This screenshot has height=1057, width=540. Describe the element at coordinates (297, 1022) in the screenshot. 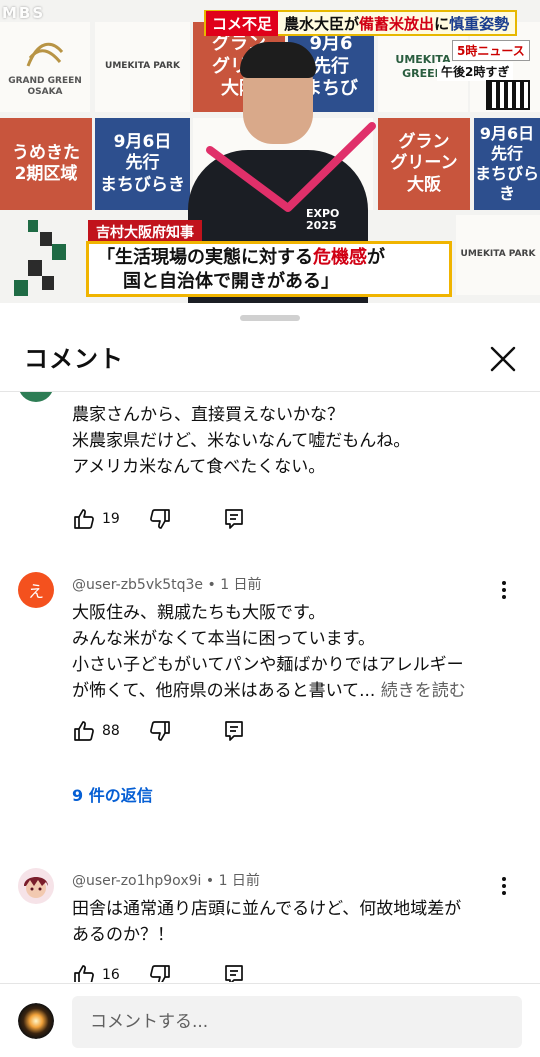

I see `comment-input` at that location.